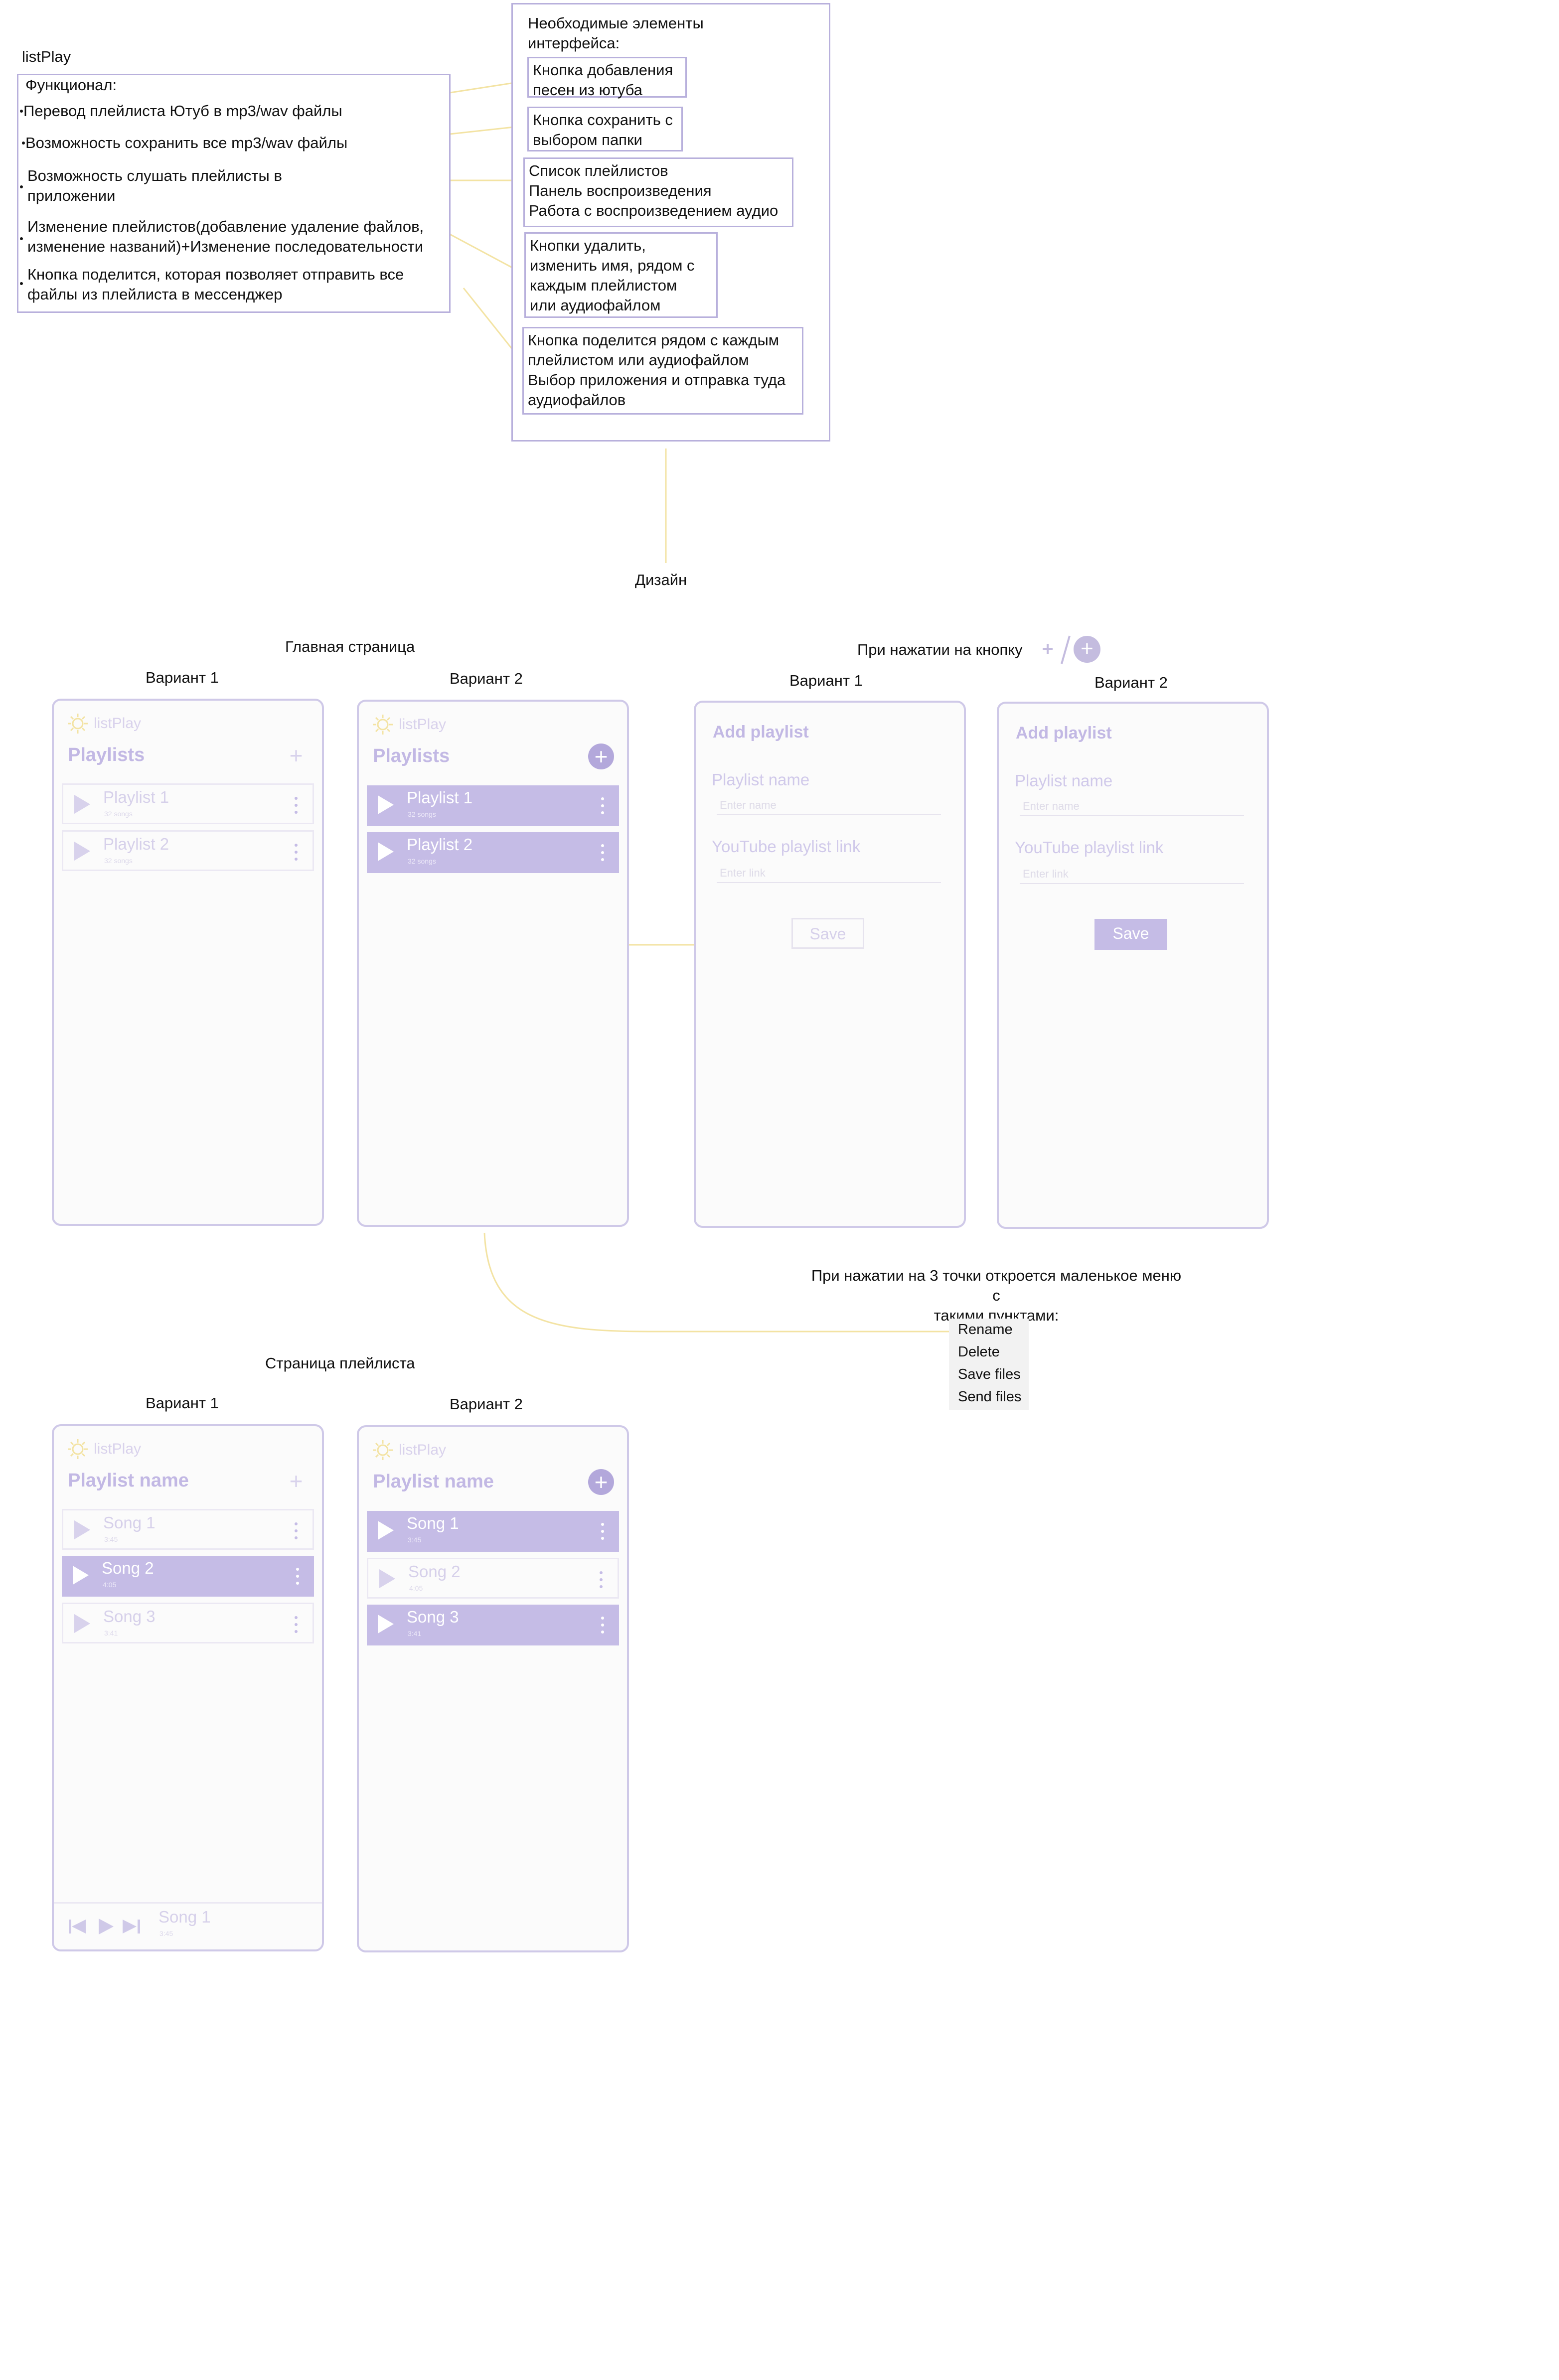  What do you see at coordinates (989, 1352) in the screenshot?
I see `menu-item-delete: Delete` at bounding box center [989, 1352].